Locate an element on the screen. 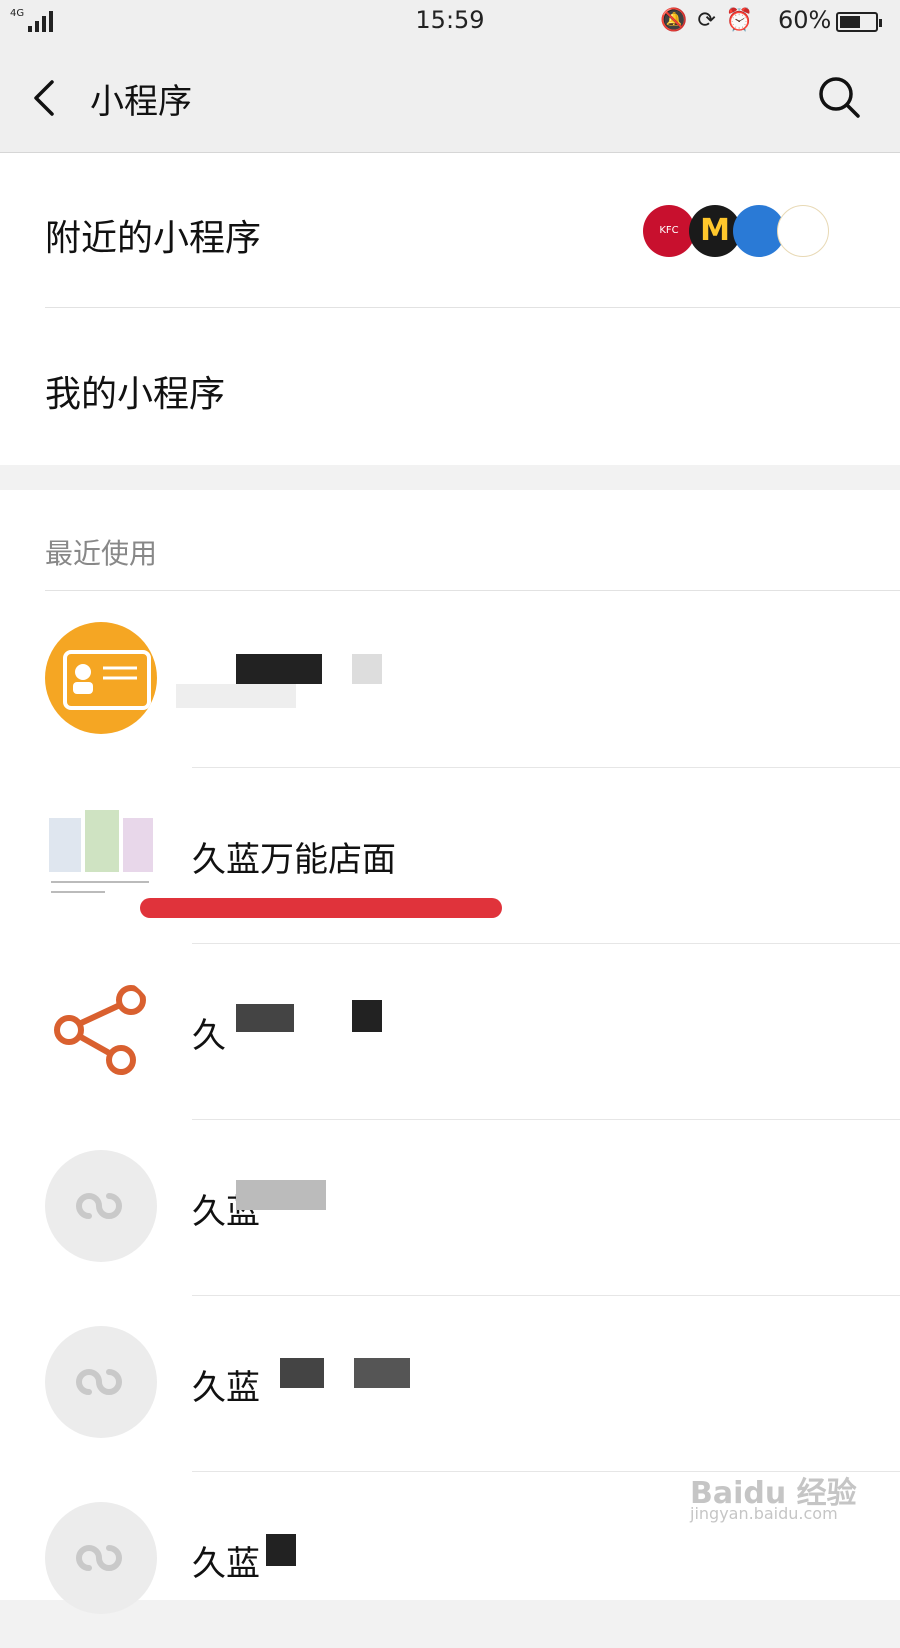 The width and height of the screenshot is (900, 1648). my-mini-programs-label: 我的小程序 is located at coordinates (135, 394).